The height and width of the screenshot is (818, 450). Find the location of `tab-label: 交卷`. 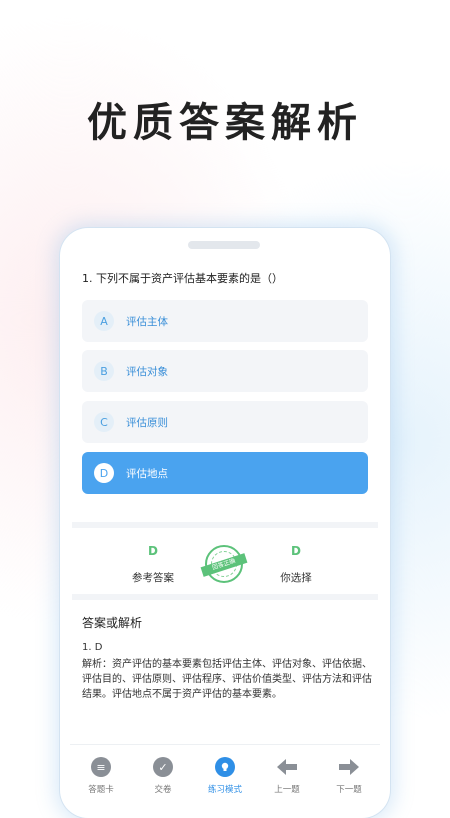

tab-label: 交卷 is located at coordinates (163, 790).